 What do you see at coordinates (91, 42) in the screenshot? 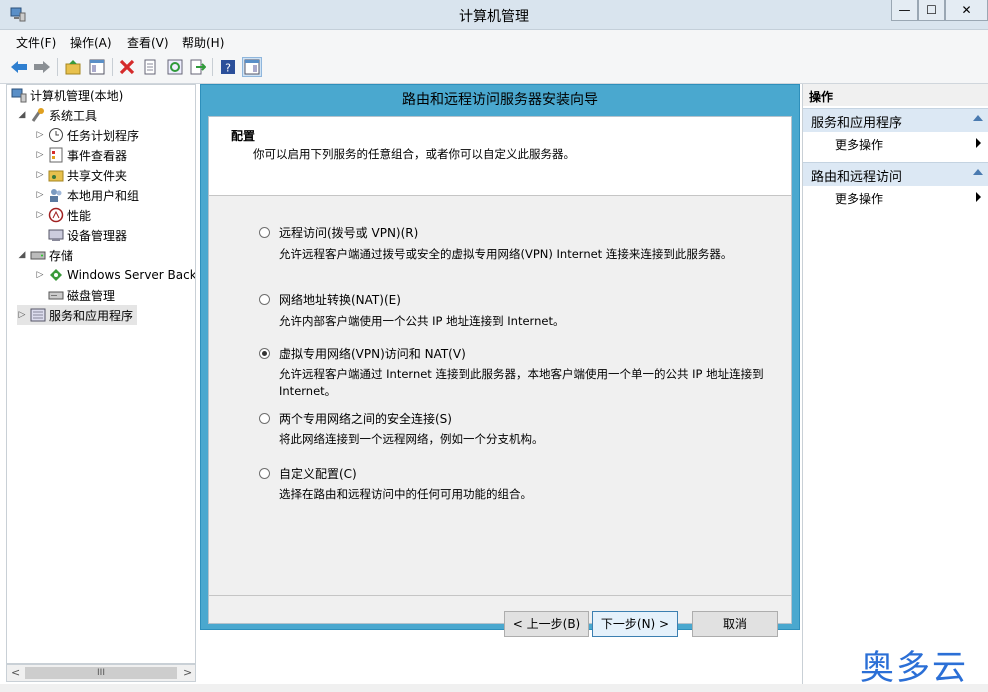
I see `menu-action: 操作(A)` at bounding box center [91, 42].